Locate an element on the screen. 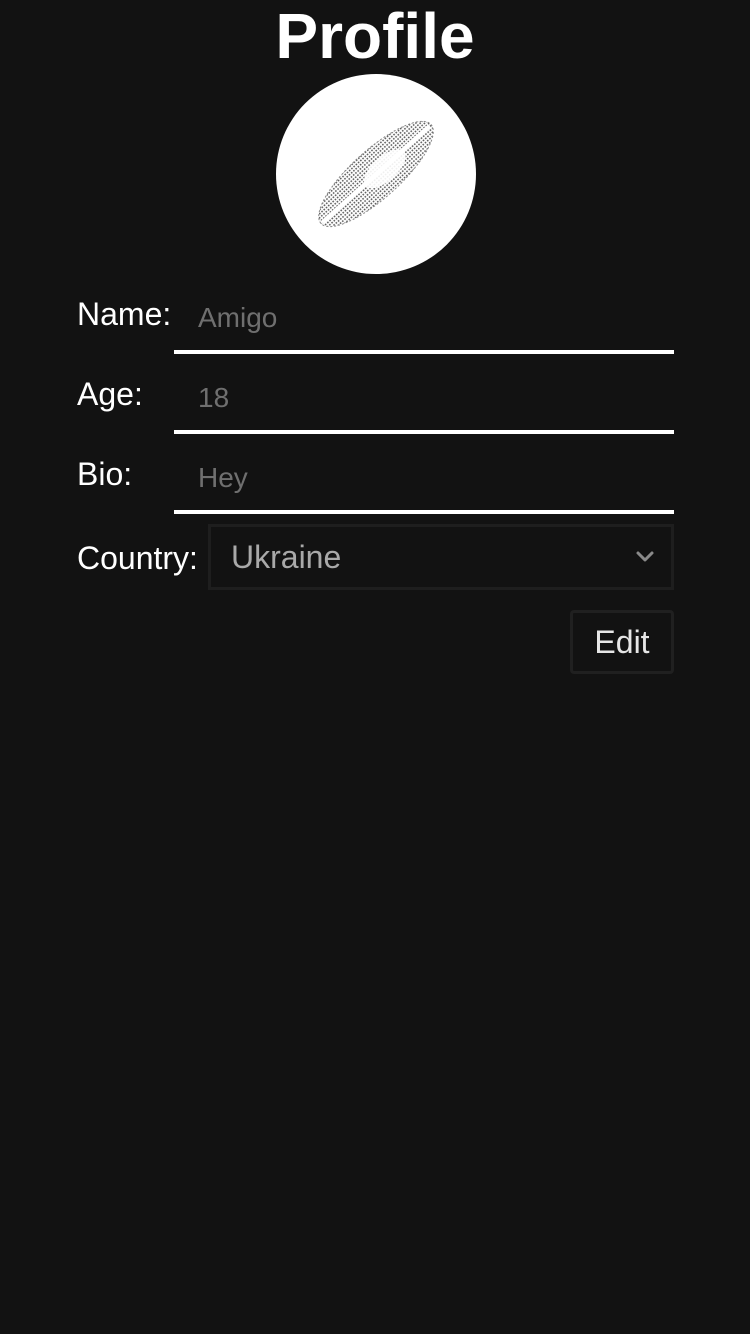  chevron-down-icon is located at coordinates (645, 556).